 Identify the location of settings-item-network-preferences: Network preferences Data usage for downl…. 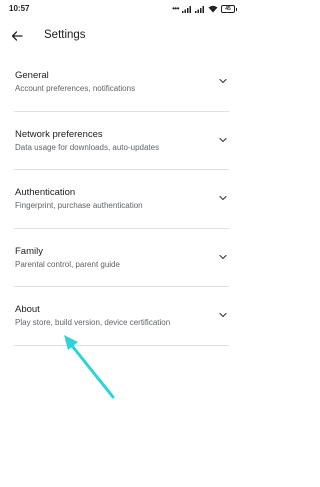
(121, 141).